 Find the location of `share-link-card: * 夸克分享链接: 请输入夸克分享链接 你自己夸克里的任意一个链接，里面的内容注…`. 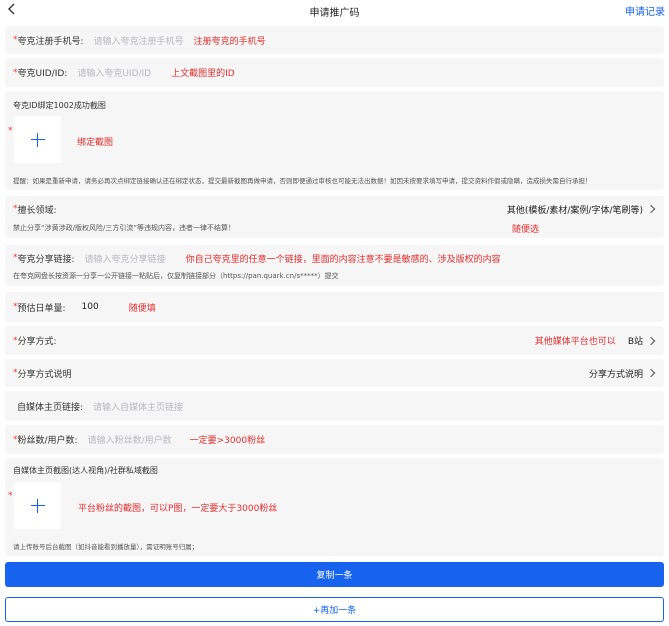

share-link-card: * 夸克分享链接: 请输入夸克分享链接 你自己夸克里的任意一个链接，里面的内容注… is located at coordinates (334, 265).